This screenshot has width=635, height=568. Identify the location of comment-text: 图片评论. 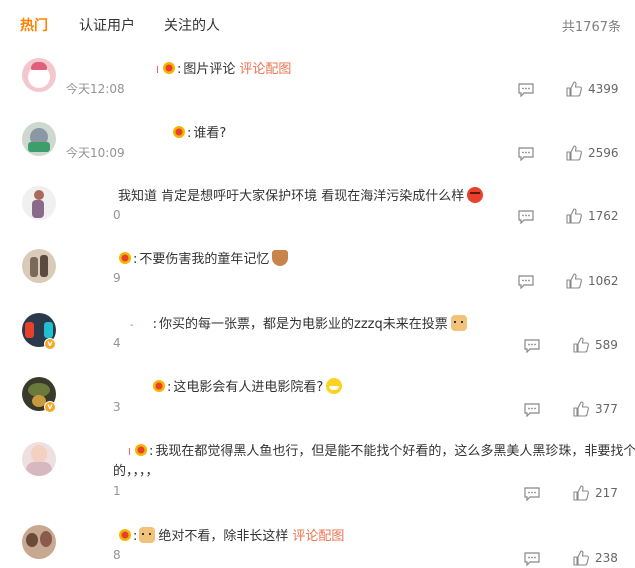
(209, 69).